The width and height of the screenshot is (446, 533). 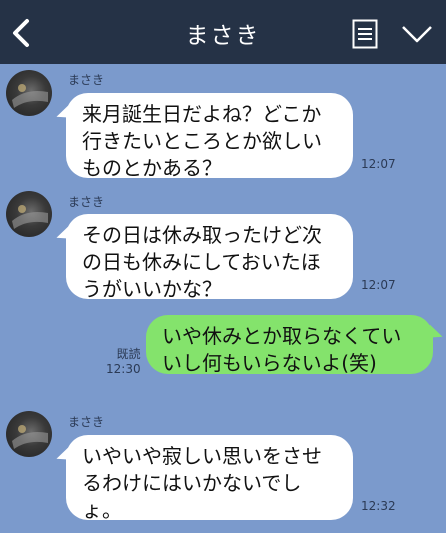 What do you see at coordinates (223, 36) in the screenshot?
I see `chat-title: まさき` at bounding box center [223, 36].